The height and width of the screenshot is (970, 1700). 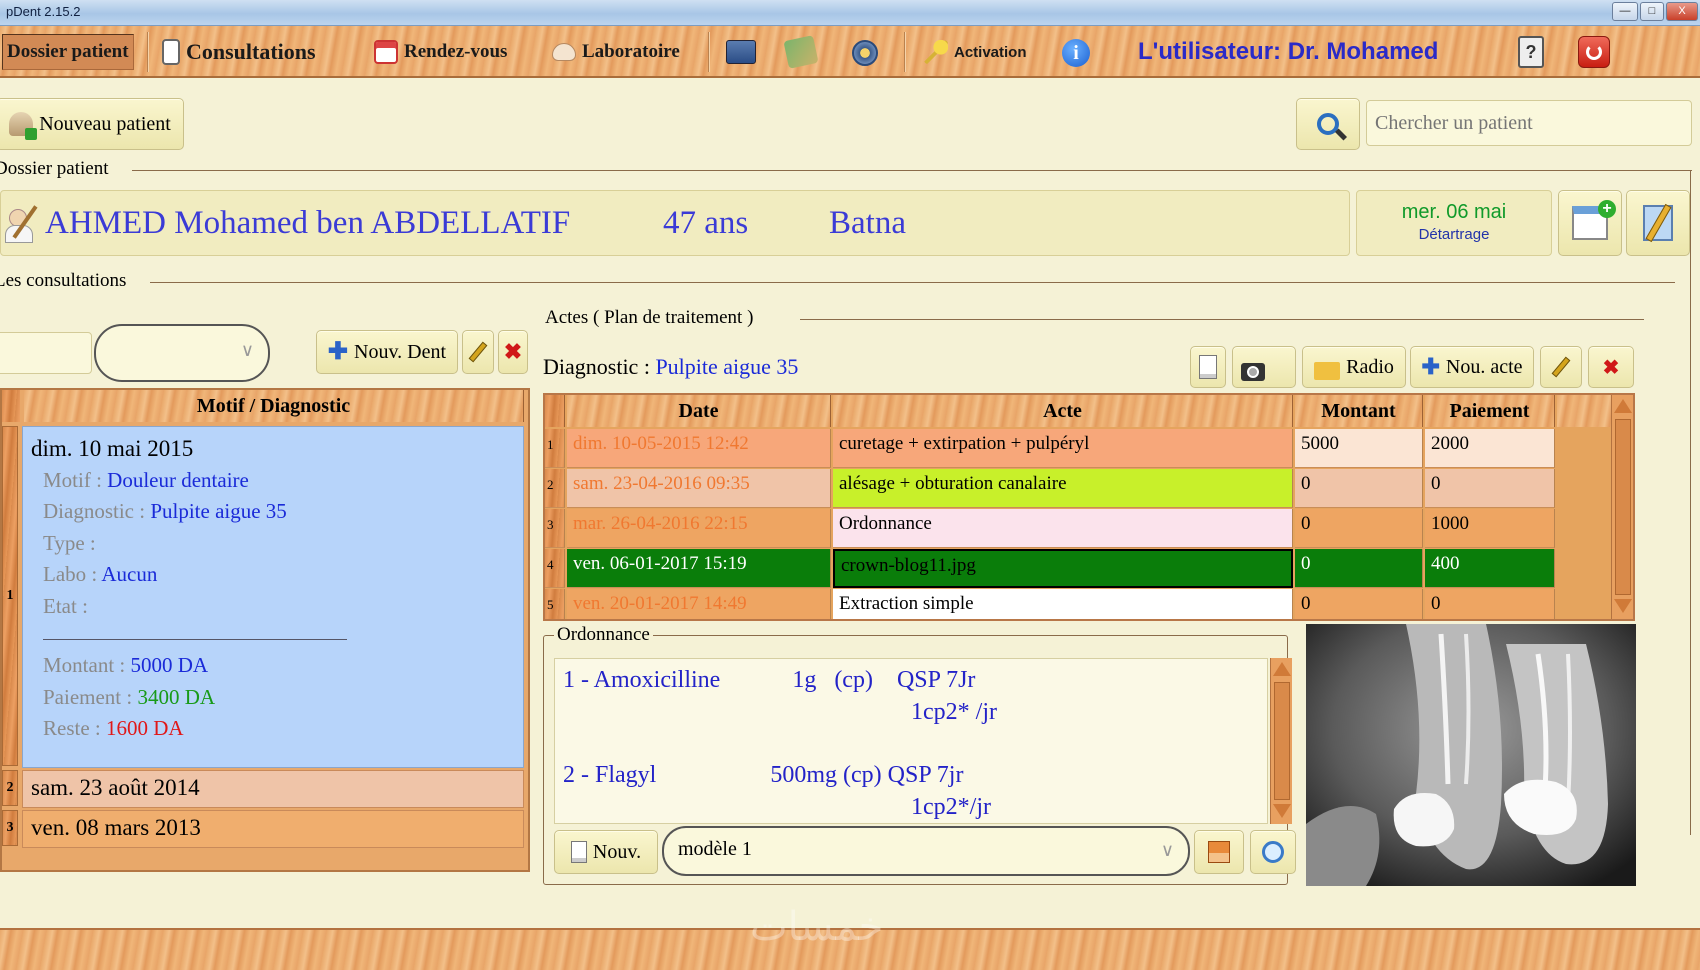 I want to click on help-icon: ?, so click(x=1531, y=52).